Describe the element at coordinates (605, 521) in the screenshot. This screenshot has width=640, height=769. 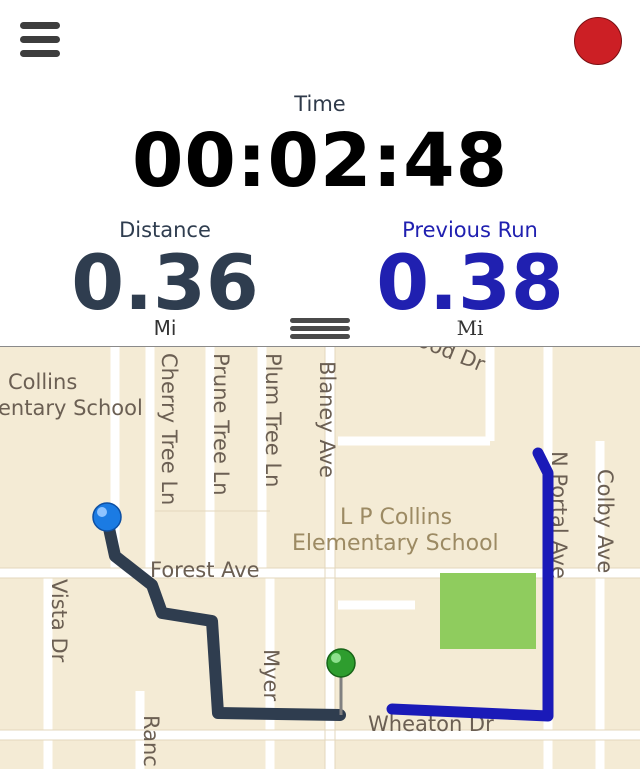
I see `street-label-colby: Colby Ave` at that location.